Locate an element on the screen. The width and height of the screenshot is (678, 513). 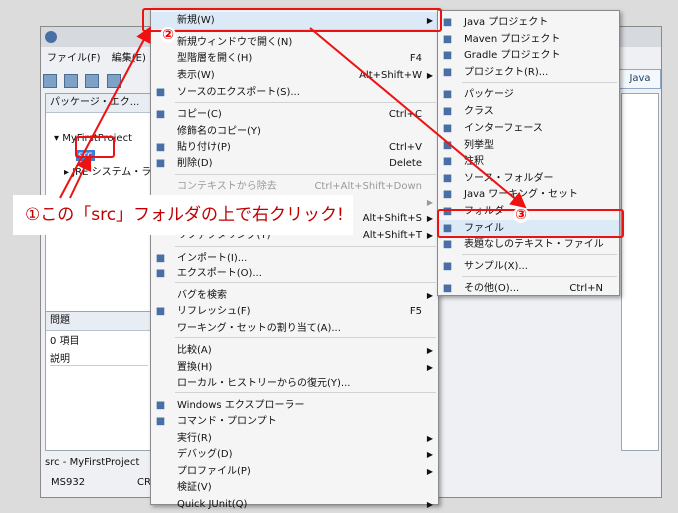
arrow-to-file is located at coordinates (418, 118).